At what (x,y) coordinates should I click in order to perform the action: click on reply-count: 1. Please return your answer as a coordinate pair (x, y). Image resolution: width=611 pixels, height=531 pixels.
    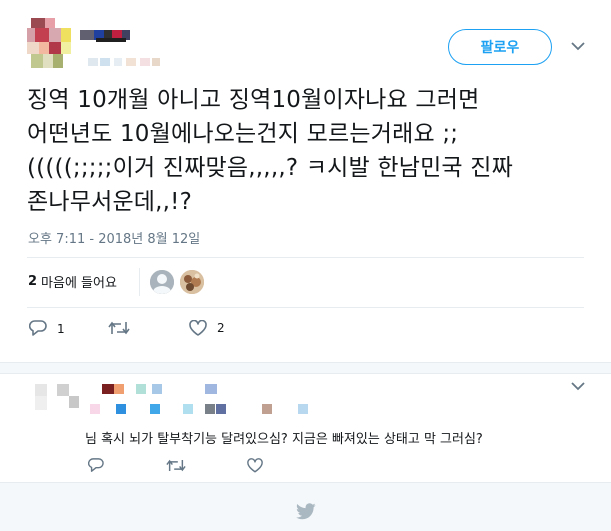
    Looking at the image, I should click on (61, 328).